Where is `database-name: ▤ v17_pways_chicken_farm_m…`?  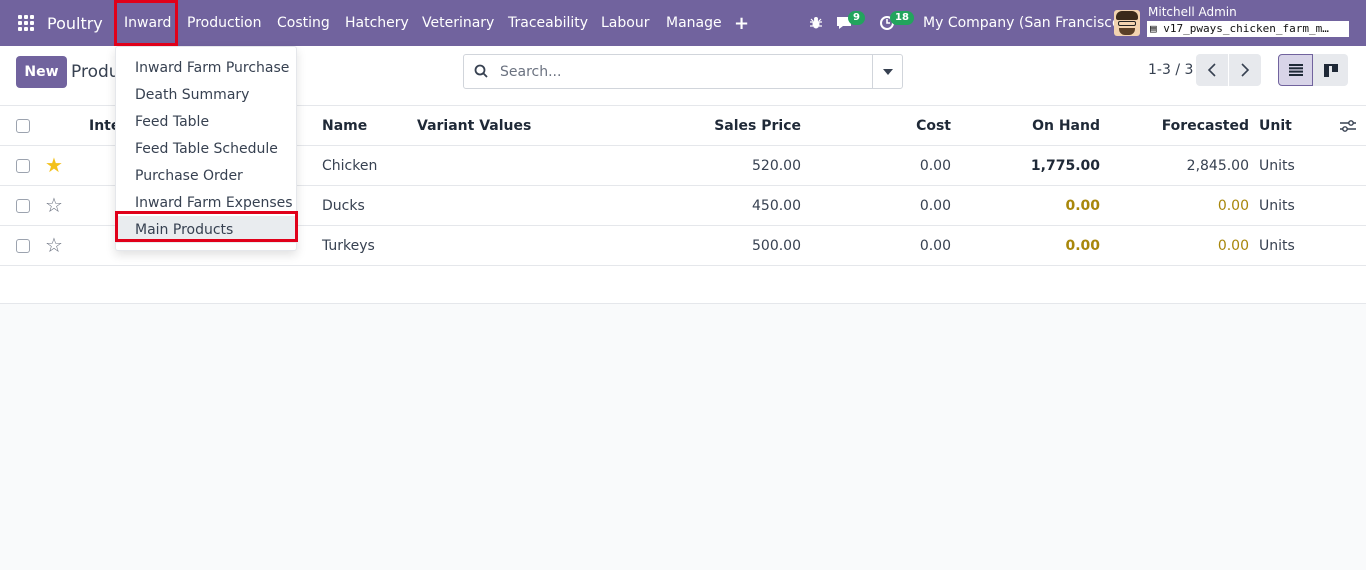
database-name: ▤ v17_pways_chicken_farm_m… is located at coordinates (1248, 29).